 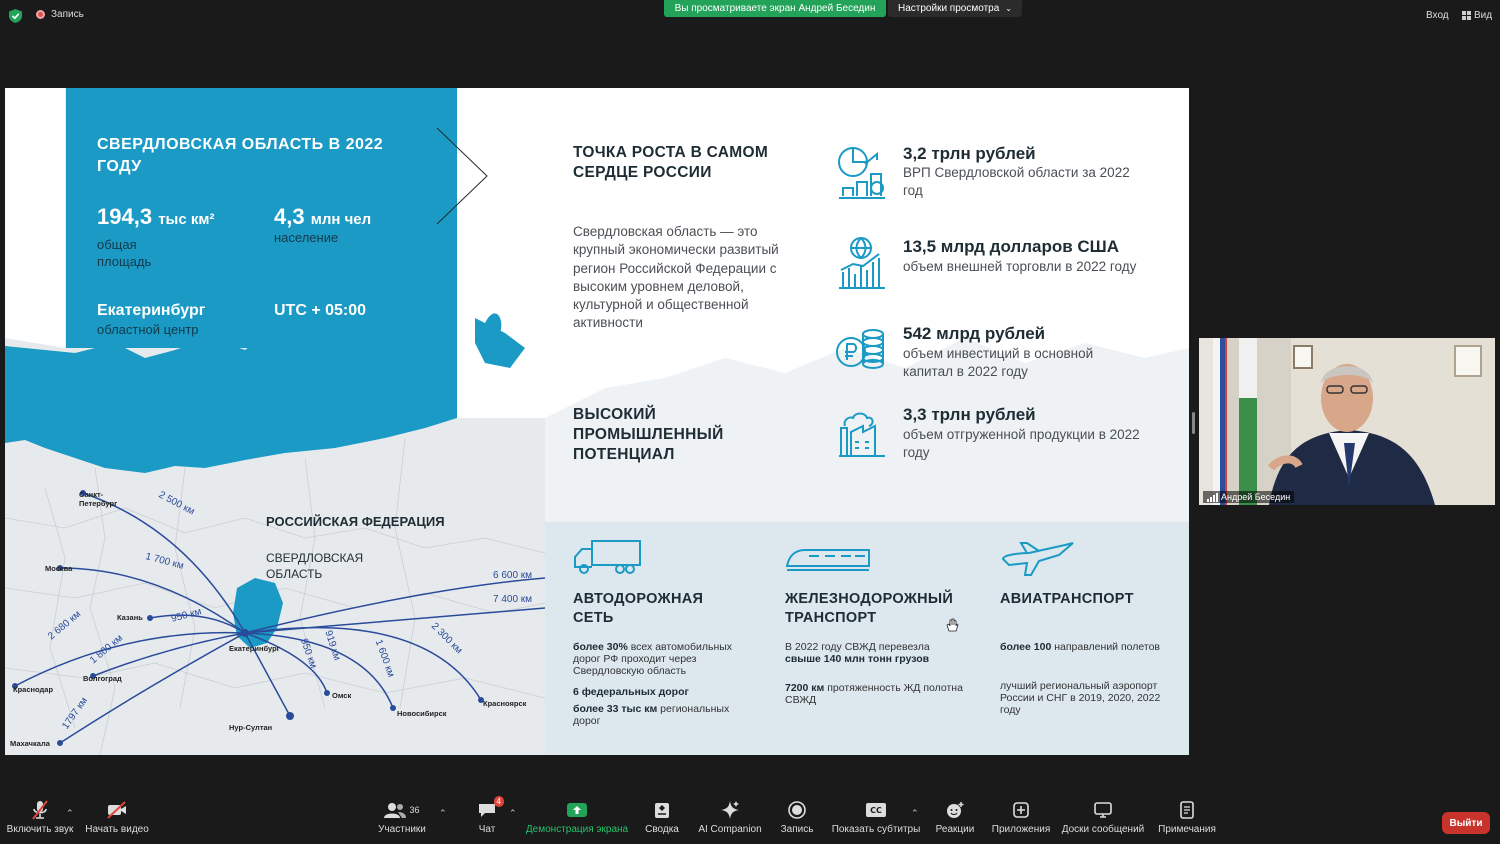 I want to click on region-title: СВЕРДЛОВСКАЯ ОБЛАСТЬ В 2022 ГОДУ, so click(x=240, y=155).